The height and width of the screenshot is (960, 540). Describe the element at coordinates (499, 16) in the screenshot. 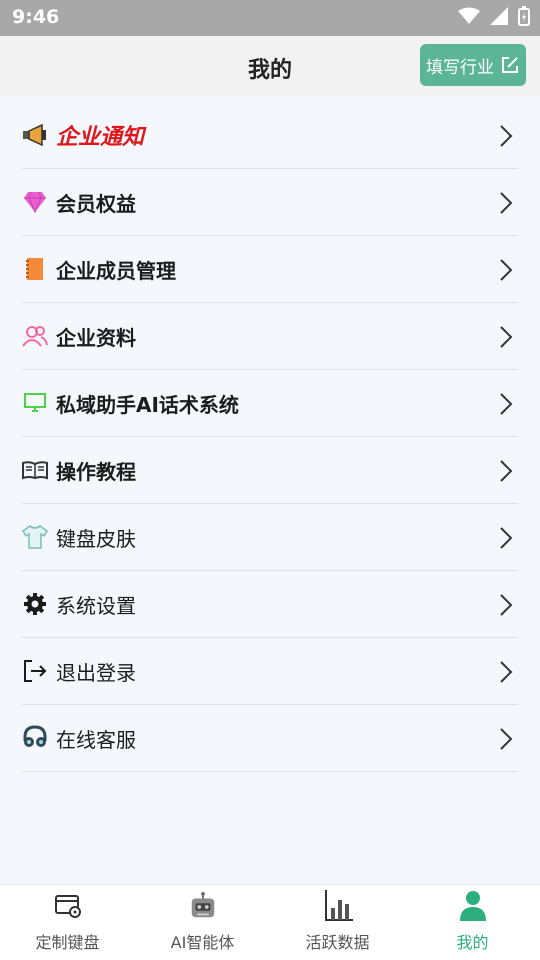

I see `signal-icon` at that location.